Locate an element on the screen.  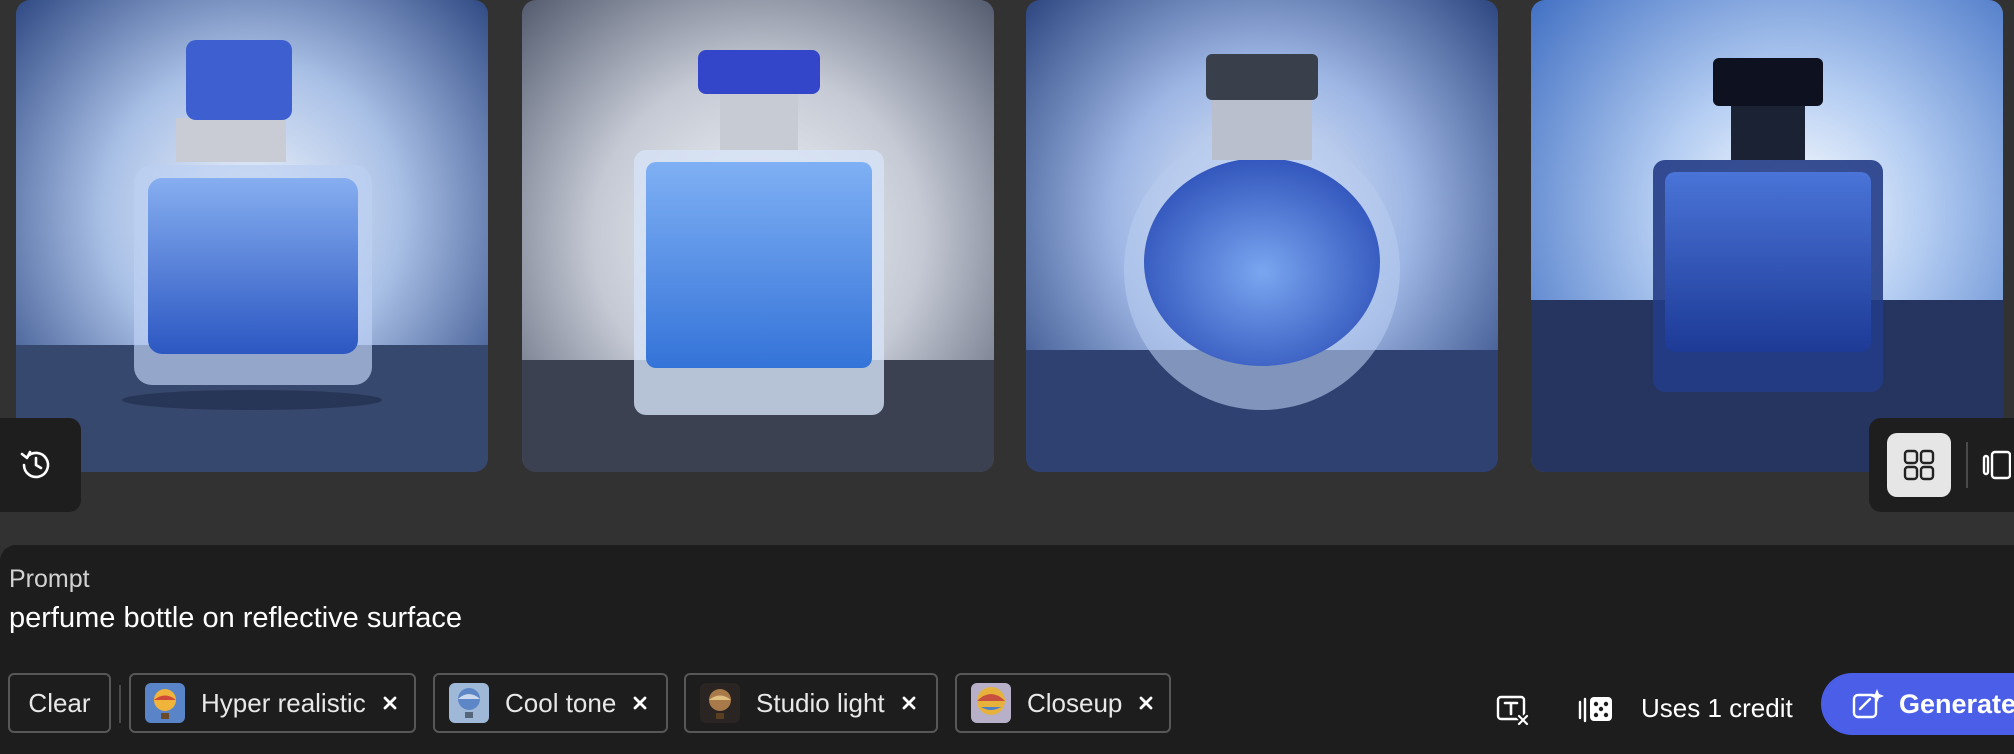
text-effects-button is located at coordinates (1514, 711).